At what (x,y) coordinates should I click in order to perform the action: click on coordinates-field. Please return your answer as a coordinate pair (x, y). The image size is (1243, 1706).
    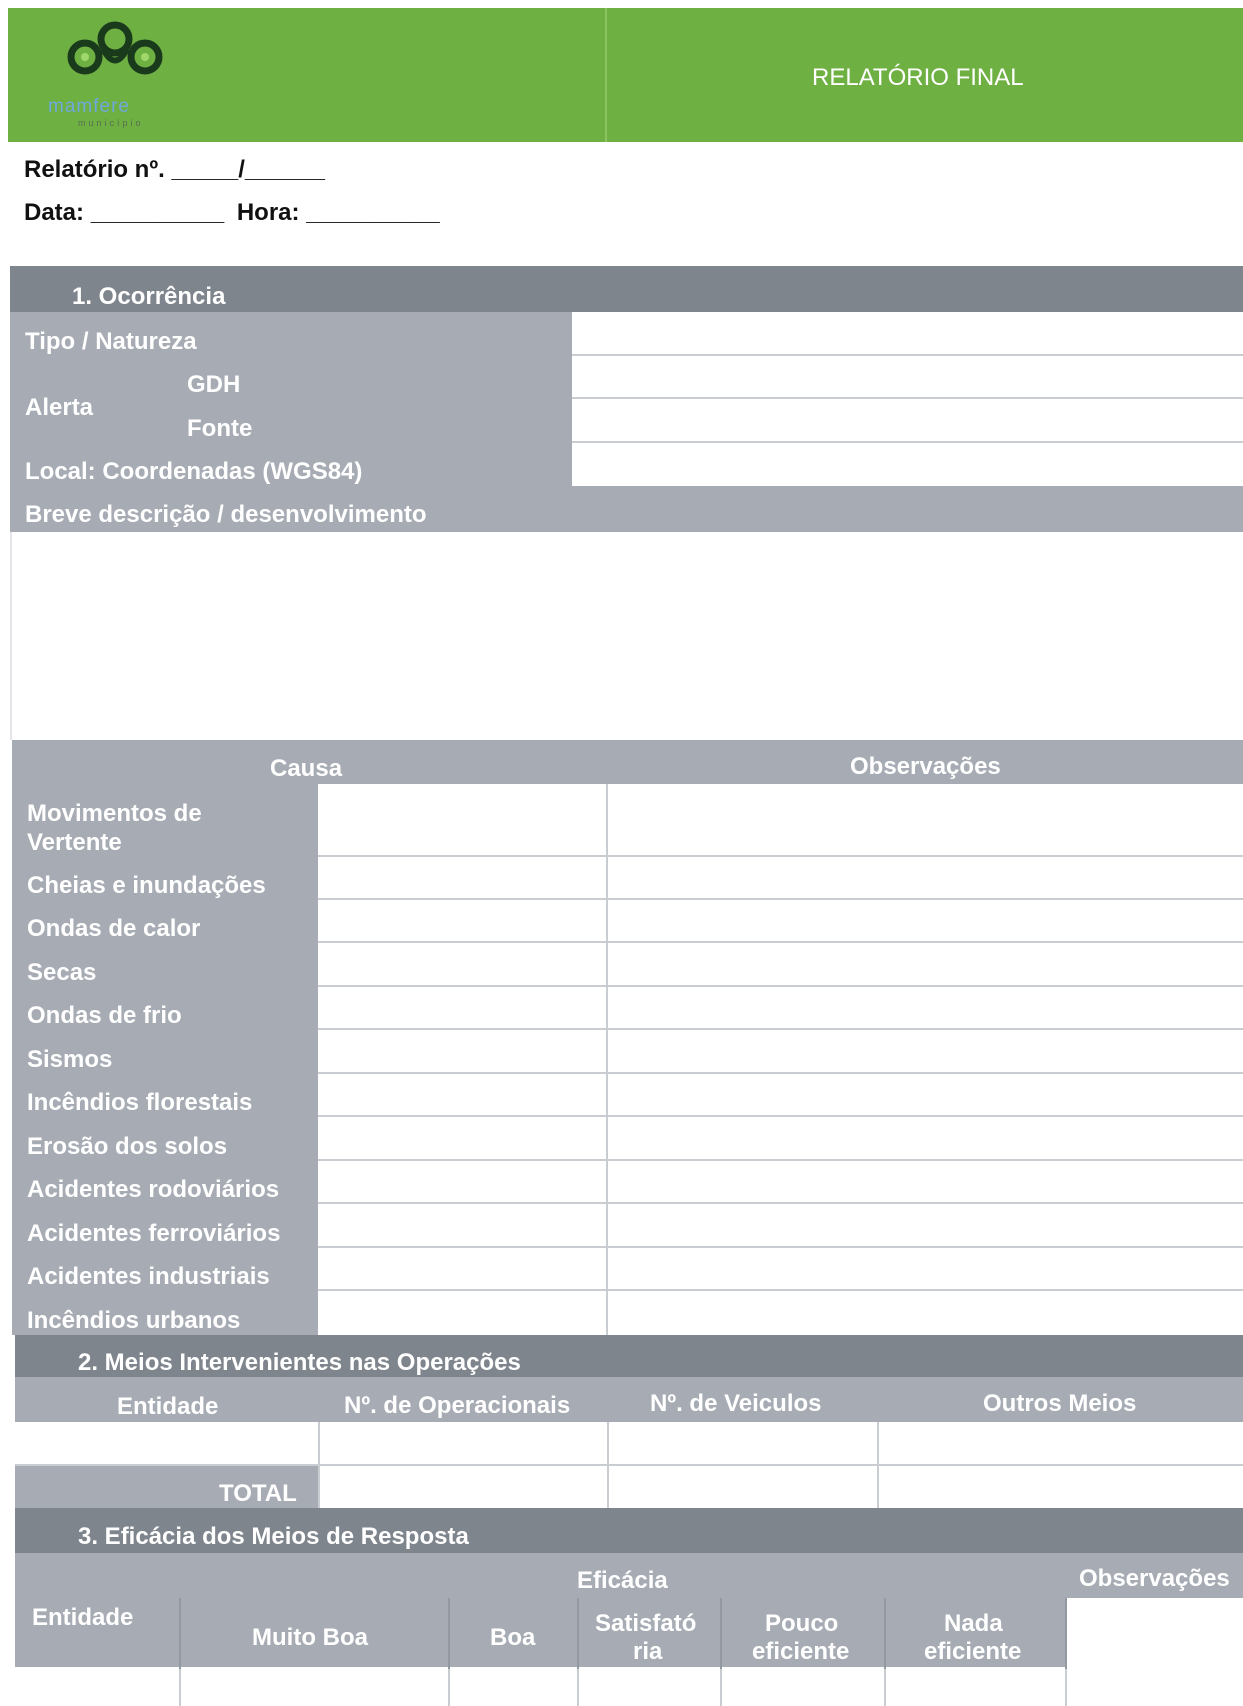
    Looking at the image, I should click on (907, 463).